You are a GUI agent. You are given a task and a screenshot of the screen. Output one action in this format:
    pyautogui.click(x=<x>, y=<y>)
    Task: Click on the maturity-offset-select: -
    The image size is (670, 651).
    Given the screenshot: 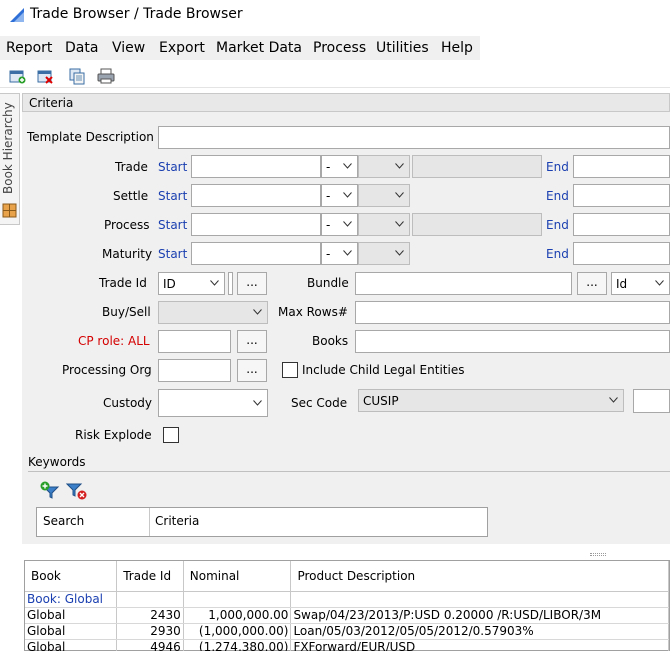 What is the action you would take?
    pyautogui.click(x=339, y=253)
    